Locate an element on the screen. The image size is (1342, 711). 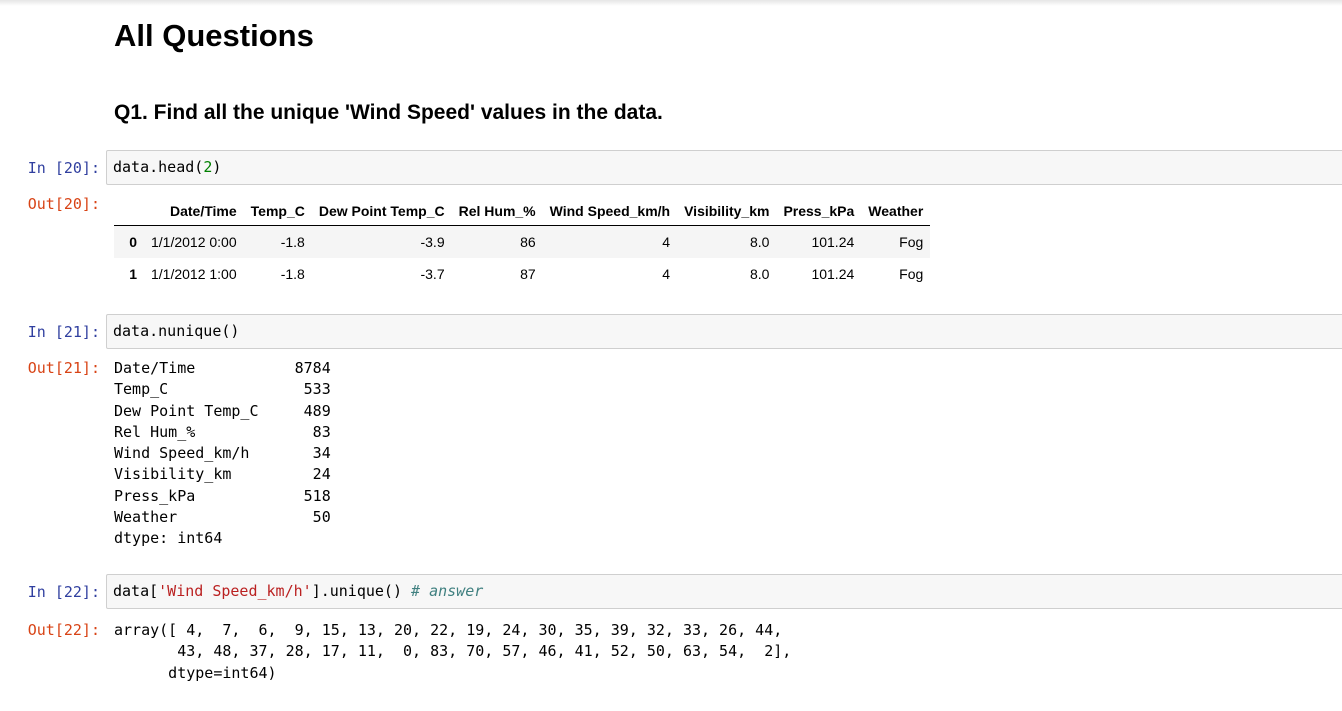
row-index: 0 is located at coordinates (133, 242).